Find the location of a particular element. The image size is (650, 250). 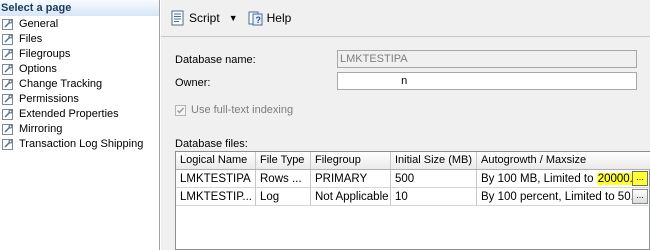

page-item-label: General is located at coordinates (39, 24).